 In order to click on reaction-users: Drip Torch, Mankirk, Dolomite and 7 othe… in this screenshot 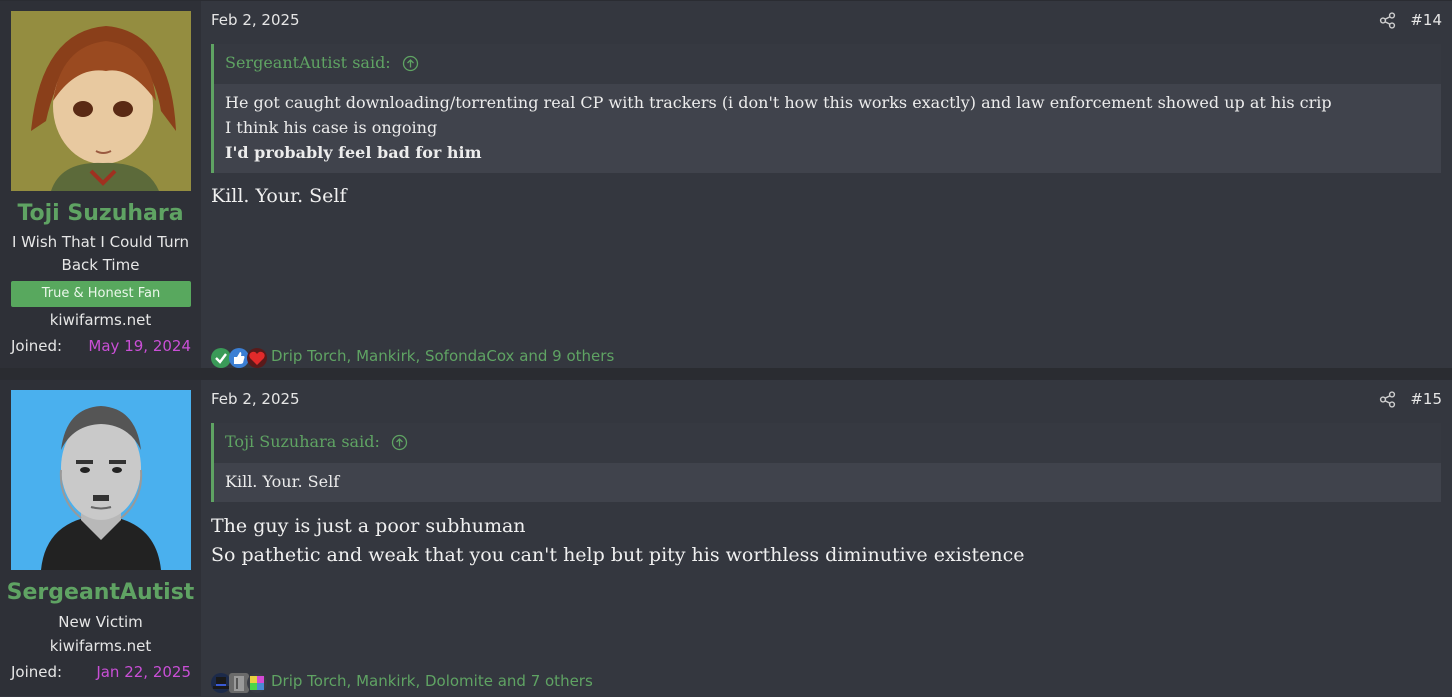, I will do `click(432, 681)`.